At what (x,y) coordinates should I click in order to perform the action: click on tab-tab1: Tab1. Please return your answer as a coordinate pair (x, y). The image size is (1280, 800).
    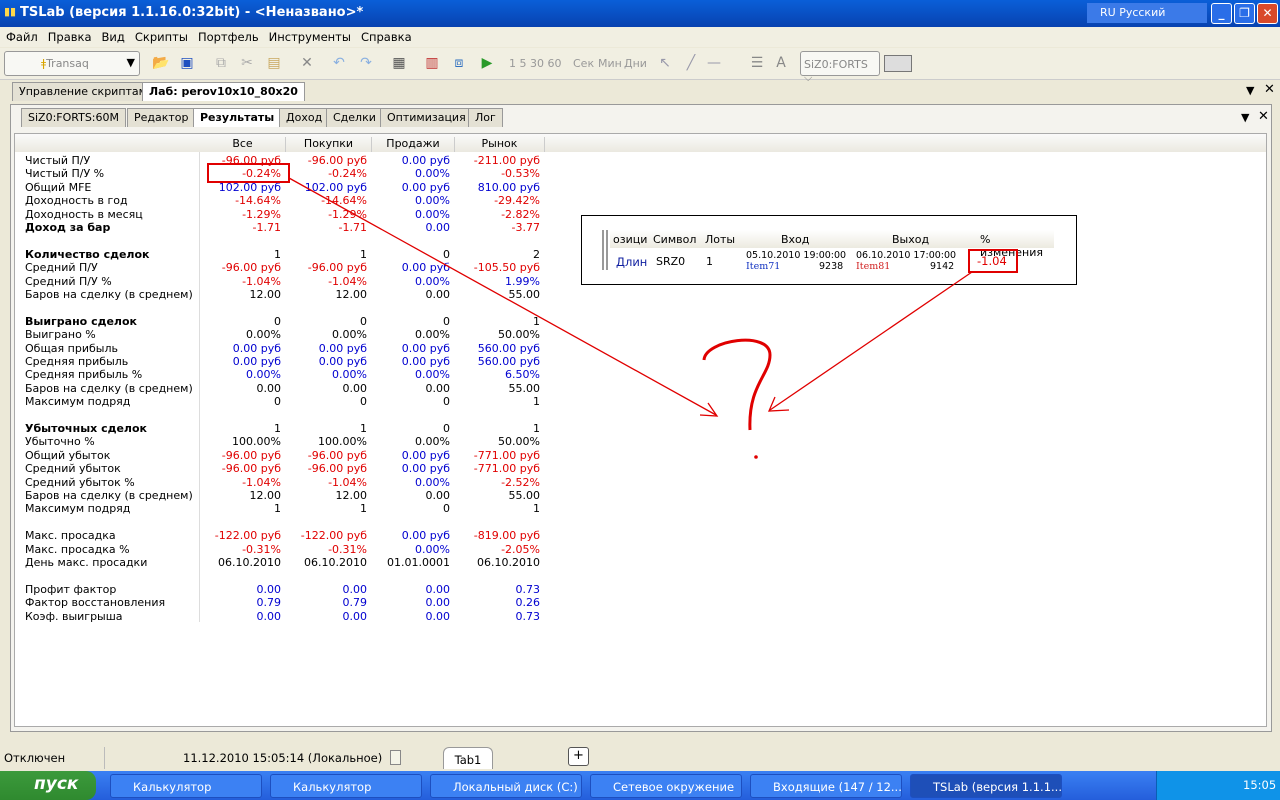
    Looking at the image, I should click on (468, 758).